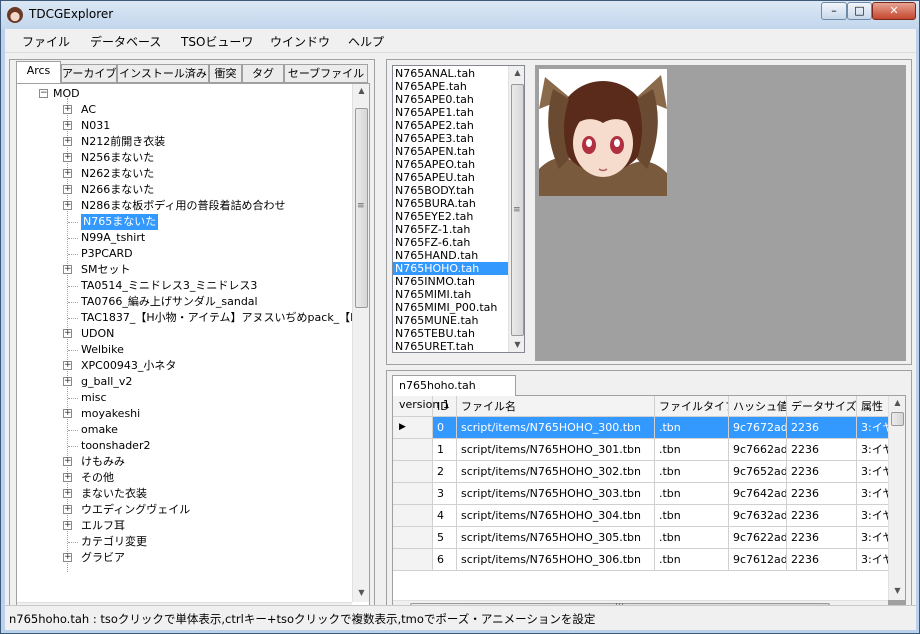  What do you see at coordinates (163, 73) in the screenshot?
I see `tab-installed: インストール済み` at bounding box center [163, 73].